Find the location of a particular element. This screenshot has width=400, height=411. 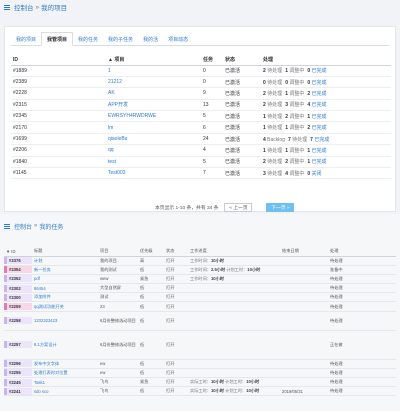

task-title-link: Task1 is located at coordinates (39, 382).